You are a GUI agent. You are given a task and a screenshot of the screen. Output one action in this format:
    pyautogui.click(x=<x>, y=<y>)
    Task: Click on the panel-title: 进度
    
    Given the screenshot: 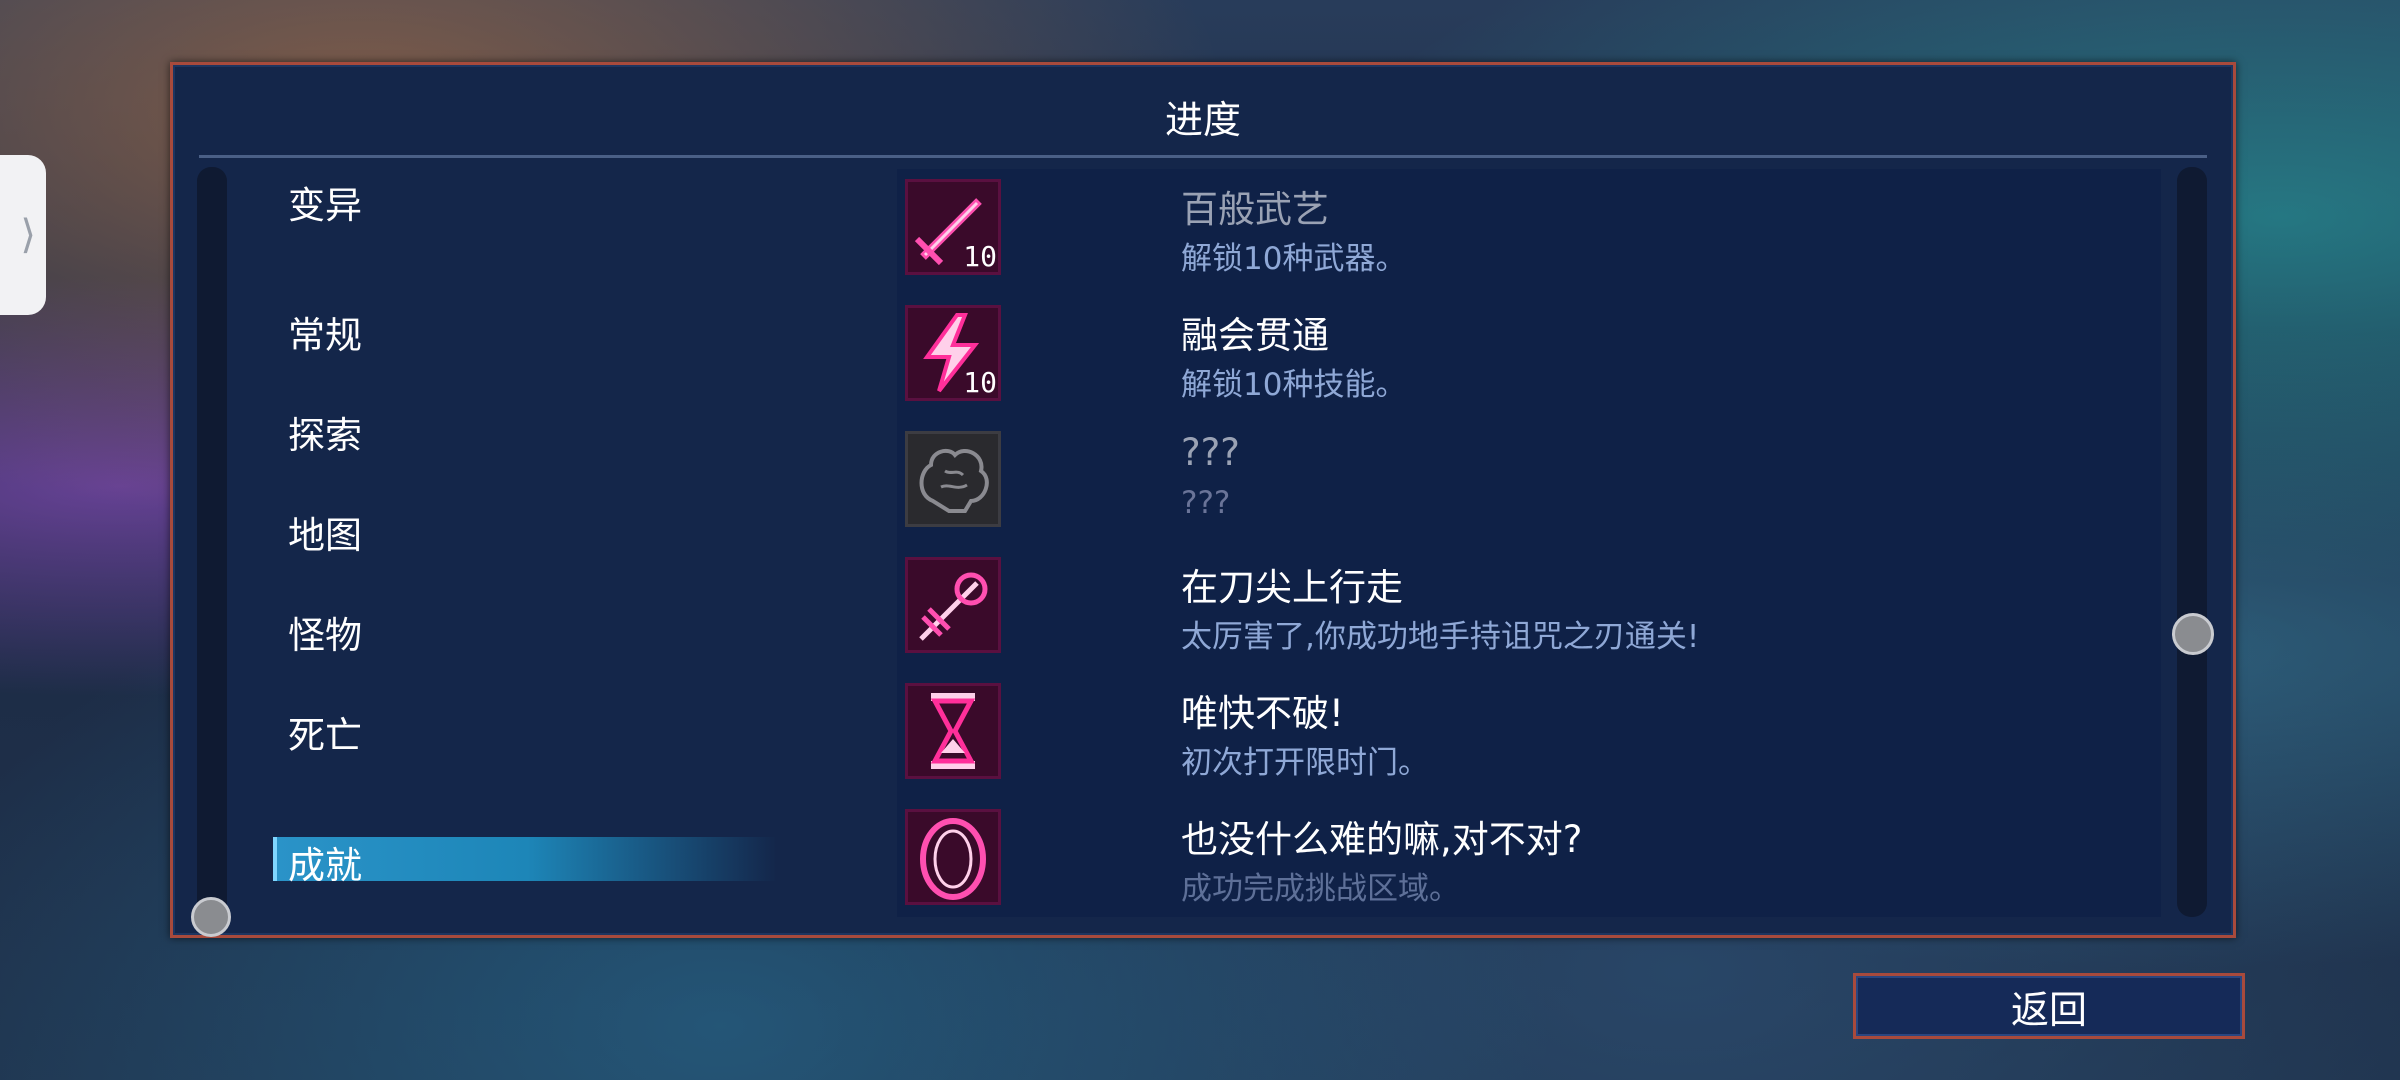 What is the action you would take?
    pyautogui.click(x=1202, y=120)
    